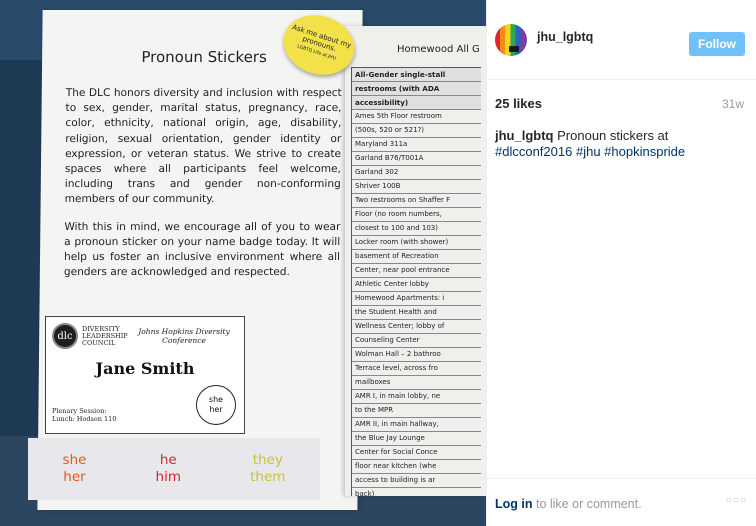  I want to click on badge-pronoun-1: she, so click(216, 399).